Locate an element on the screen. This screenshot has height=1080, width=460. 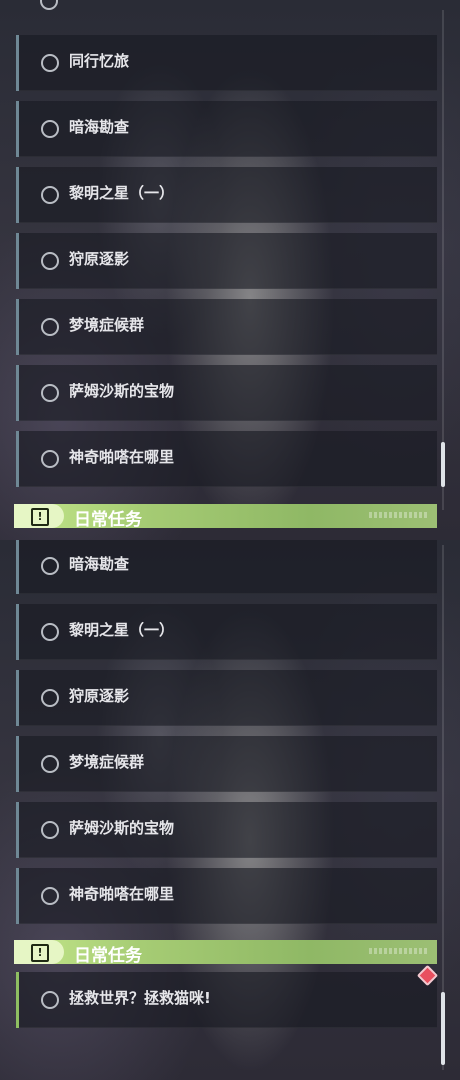
daily-quest-item: 拯救世界？拯救猫咪! is located at coordinates (226, 1000).